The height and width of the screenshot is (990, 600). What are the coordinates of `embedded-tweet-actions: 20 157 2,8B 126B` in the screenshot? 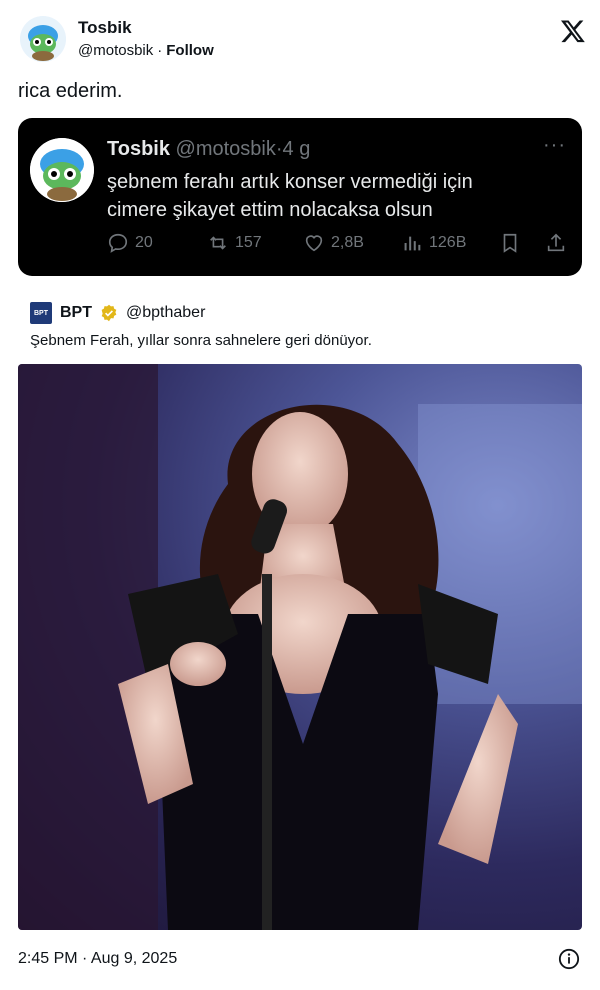 It's located at (337, 243).